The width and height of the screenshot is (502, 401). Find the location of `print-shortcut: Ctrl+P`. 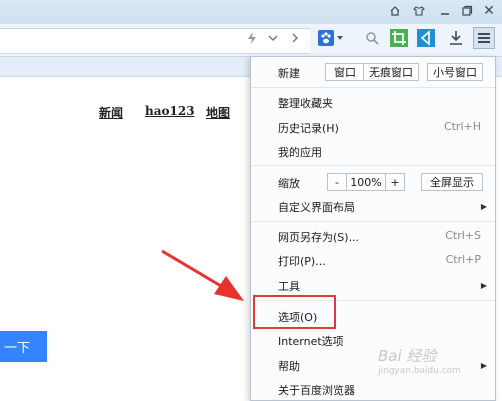

print-shortcut: Ctrl+P is located at coordinates (463, 259).